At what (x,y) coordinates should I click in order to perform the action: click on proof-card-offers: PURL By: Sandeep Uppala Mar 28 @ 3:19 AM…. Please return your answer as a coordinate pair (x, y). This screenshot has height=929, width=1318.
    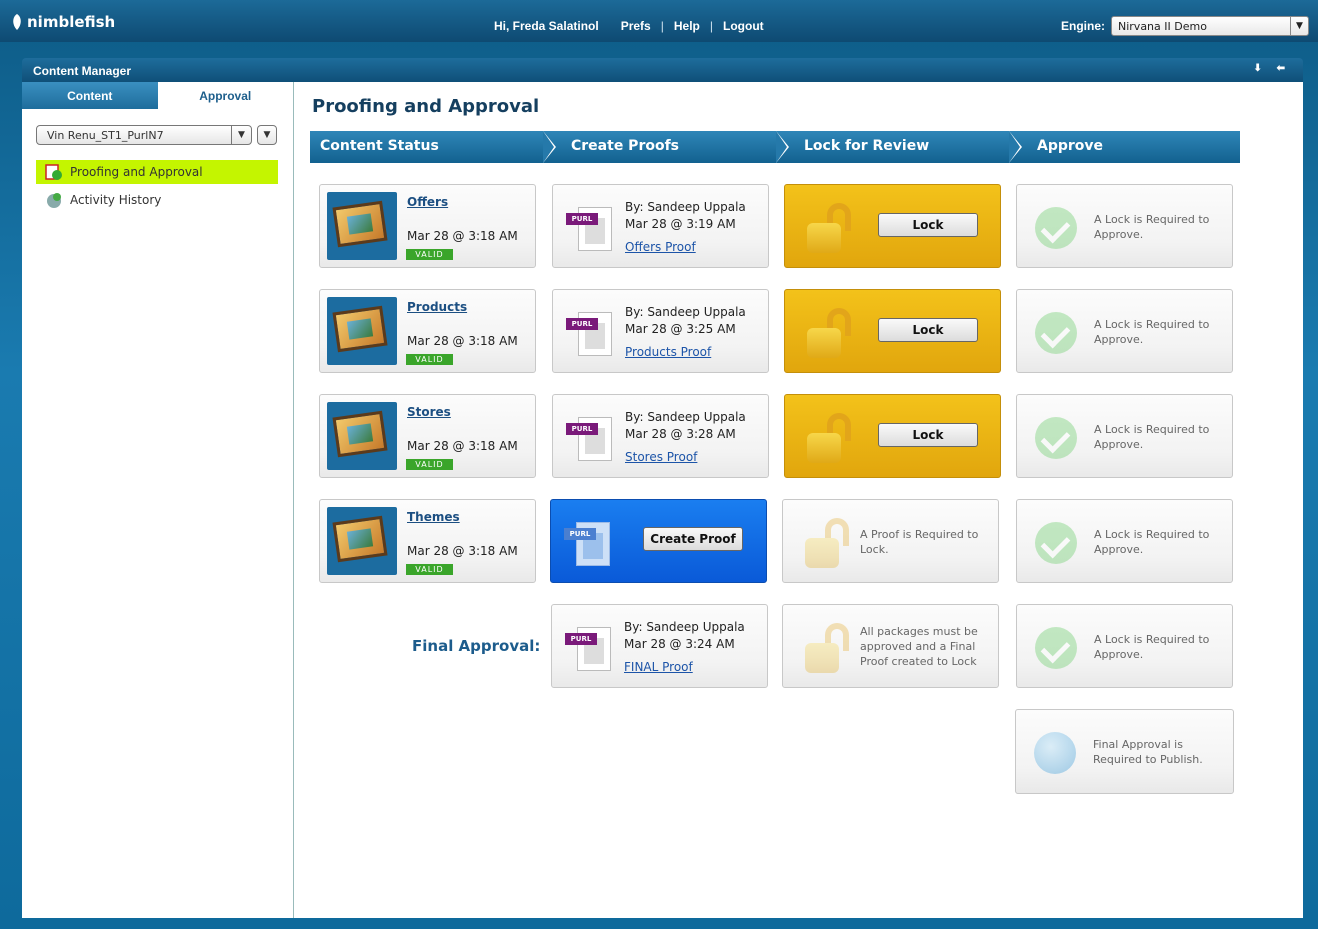
    Looking at the image, I should click on (660, 226).